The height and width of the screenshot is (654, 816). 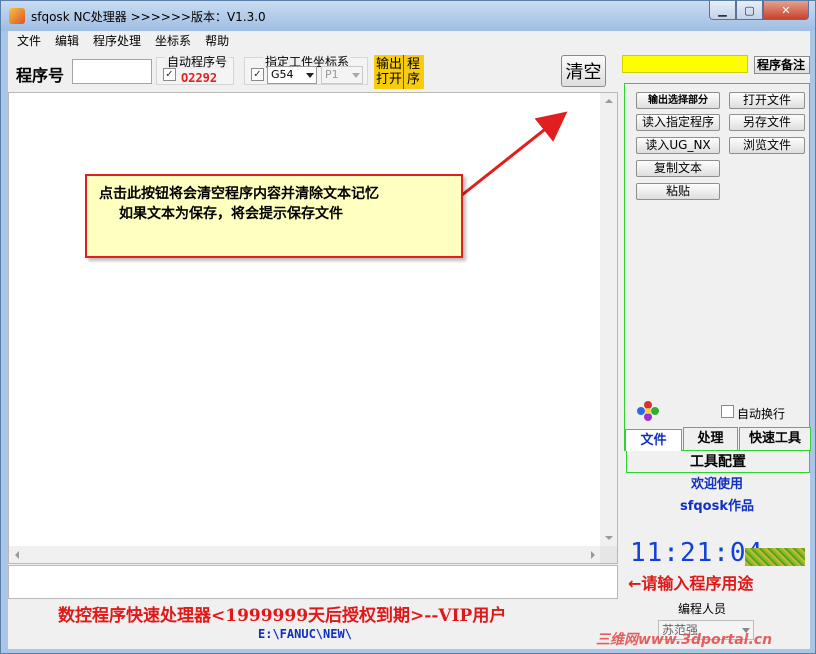 What do you see at coordinates (414, 64) in the screenshot?
I see `program-char-1: 程` at bounding box center [414, 64].